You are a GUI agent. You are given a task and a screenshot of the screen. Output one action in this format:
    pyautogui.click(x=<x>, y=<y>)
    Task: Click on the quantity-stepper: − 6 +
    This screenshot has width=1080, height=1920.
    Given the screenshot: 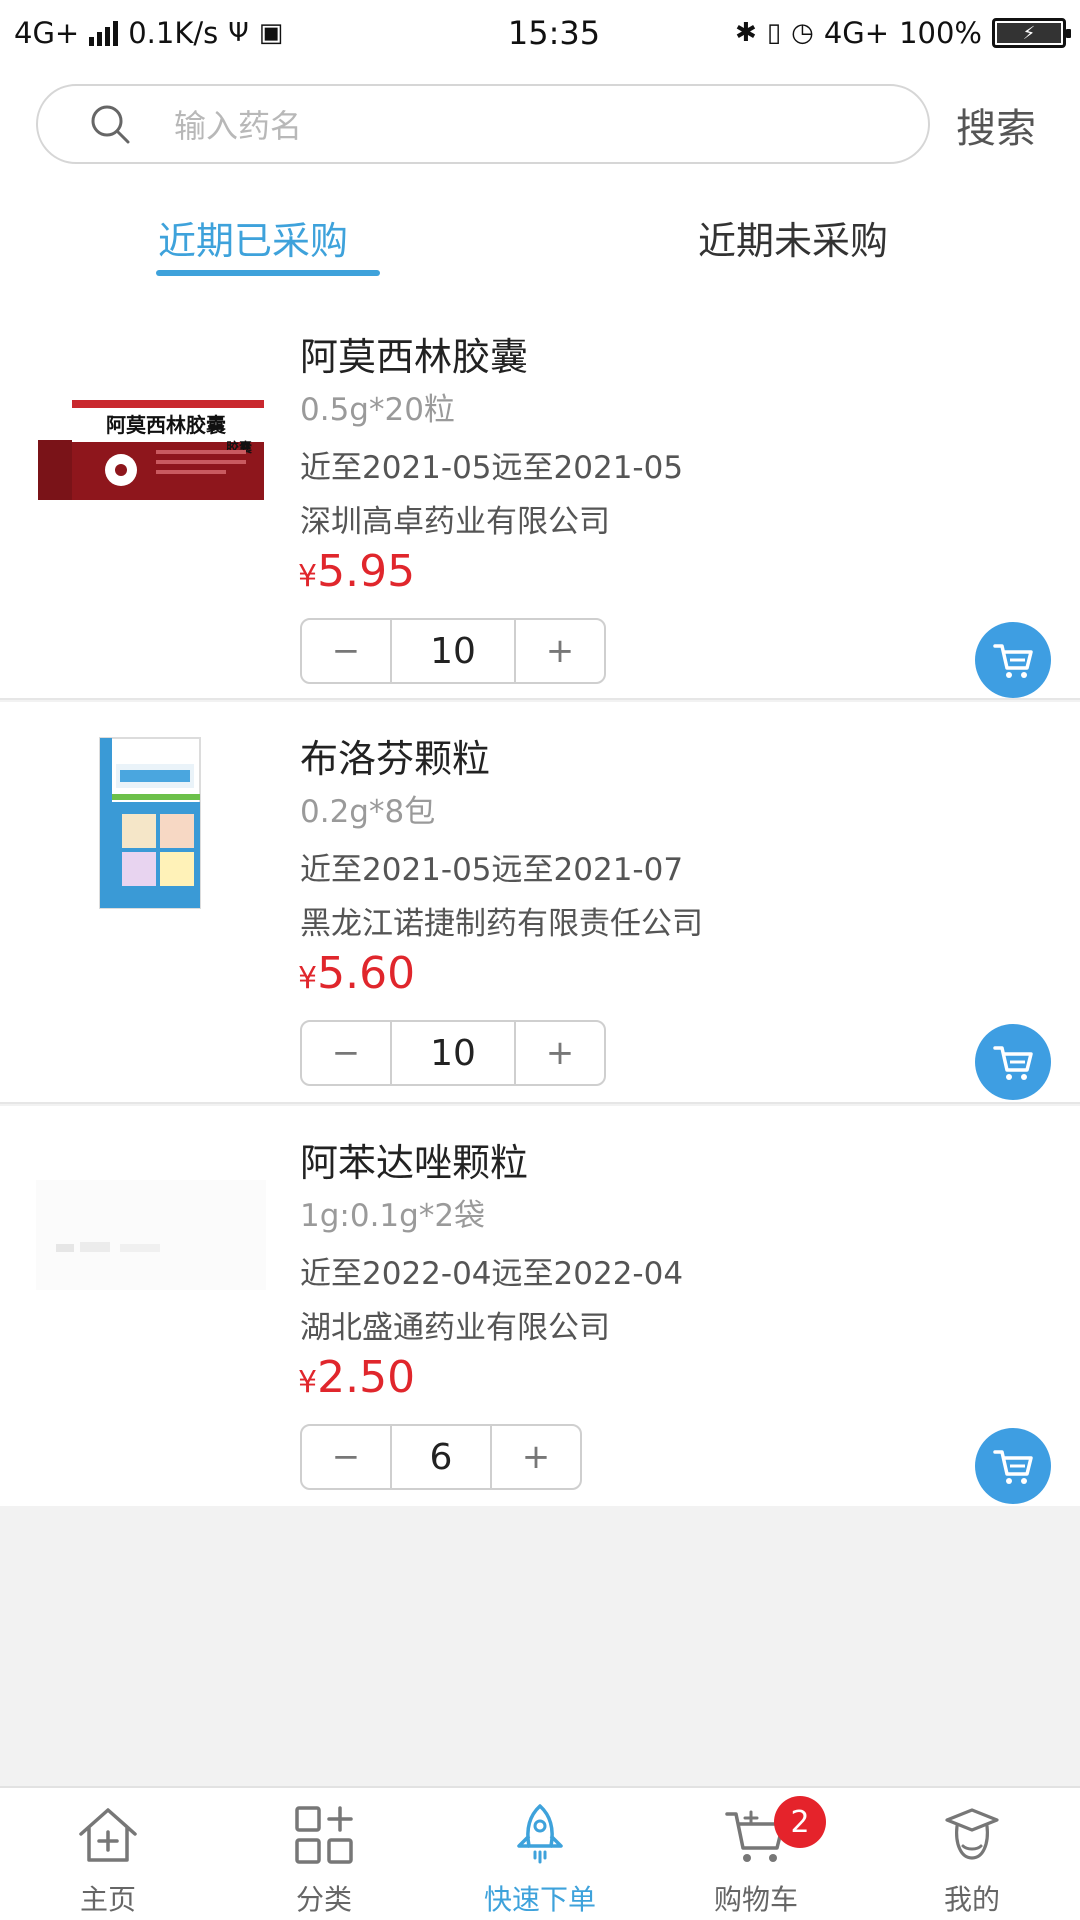 What is the action you would take?
    pyautogui.click(x=441, y=1457)
    